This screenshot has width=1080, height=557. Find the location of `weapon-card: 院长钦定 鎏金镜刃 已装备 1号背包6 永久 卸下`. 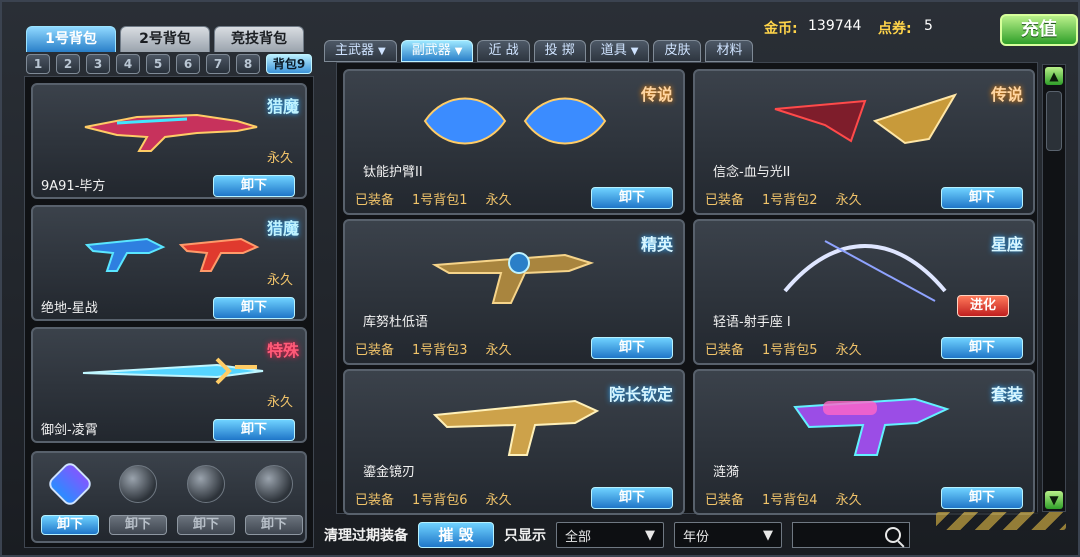

weapon-card: 院长钦定 鎏金镜刃 已装备 1号背包6 永久 卸下 is located at coordinates (514, 442).